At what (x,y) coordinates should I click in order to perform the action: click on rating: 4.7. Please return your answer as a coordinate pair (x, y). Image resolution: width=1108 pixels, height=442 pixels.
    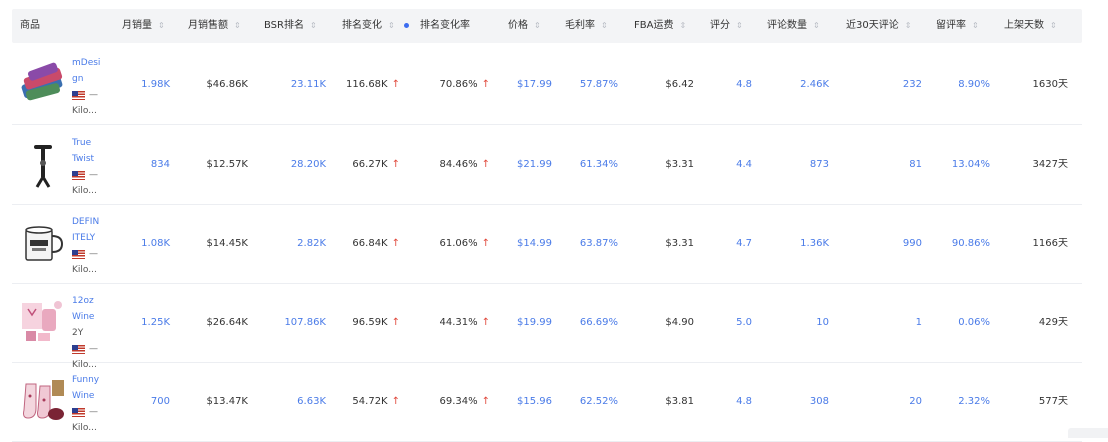
    Looking at the image, I should click on (744, 243).